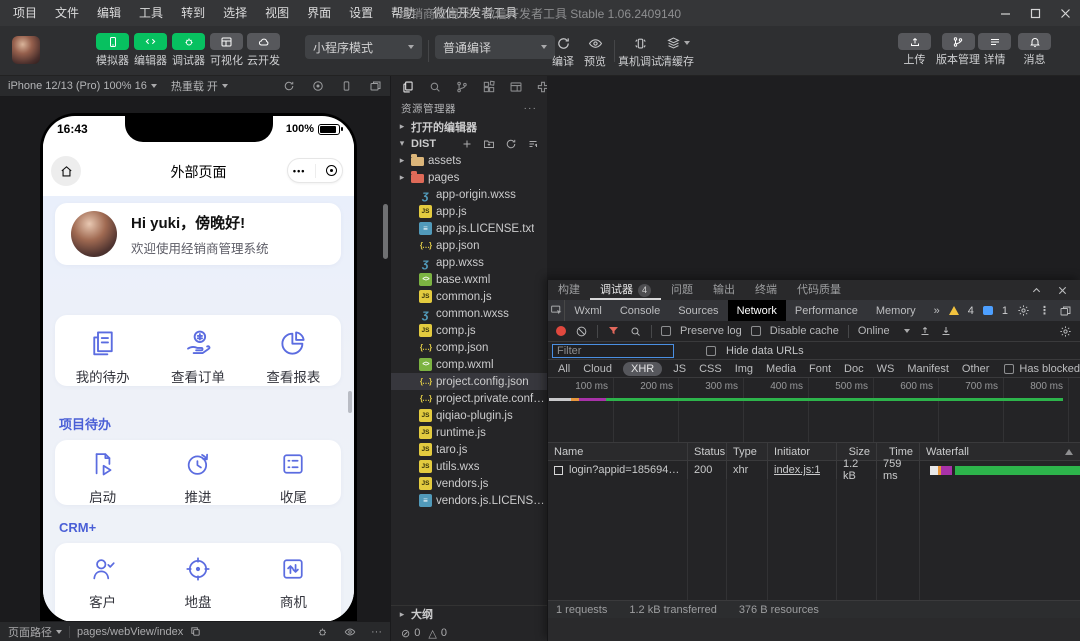 The image size is (1080, 641). What do you see at coordinates (469, 160) in the screenshot?
I see `folder-row: ▸ assets` at bounding box center [469, 160].